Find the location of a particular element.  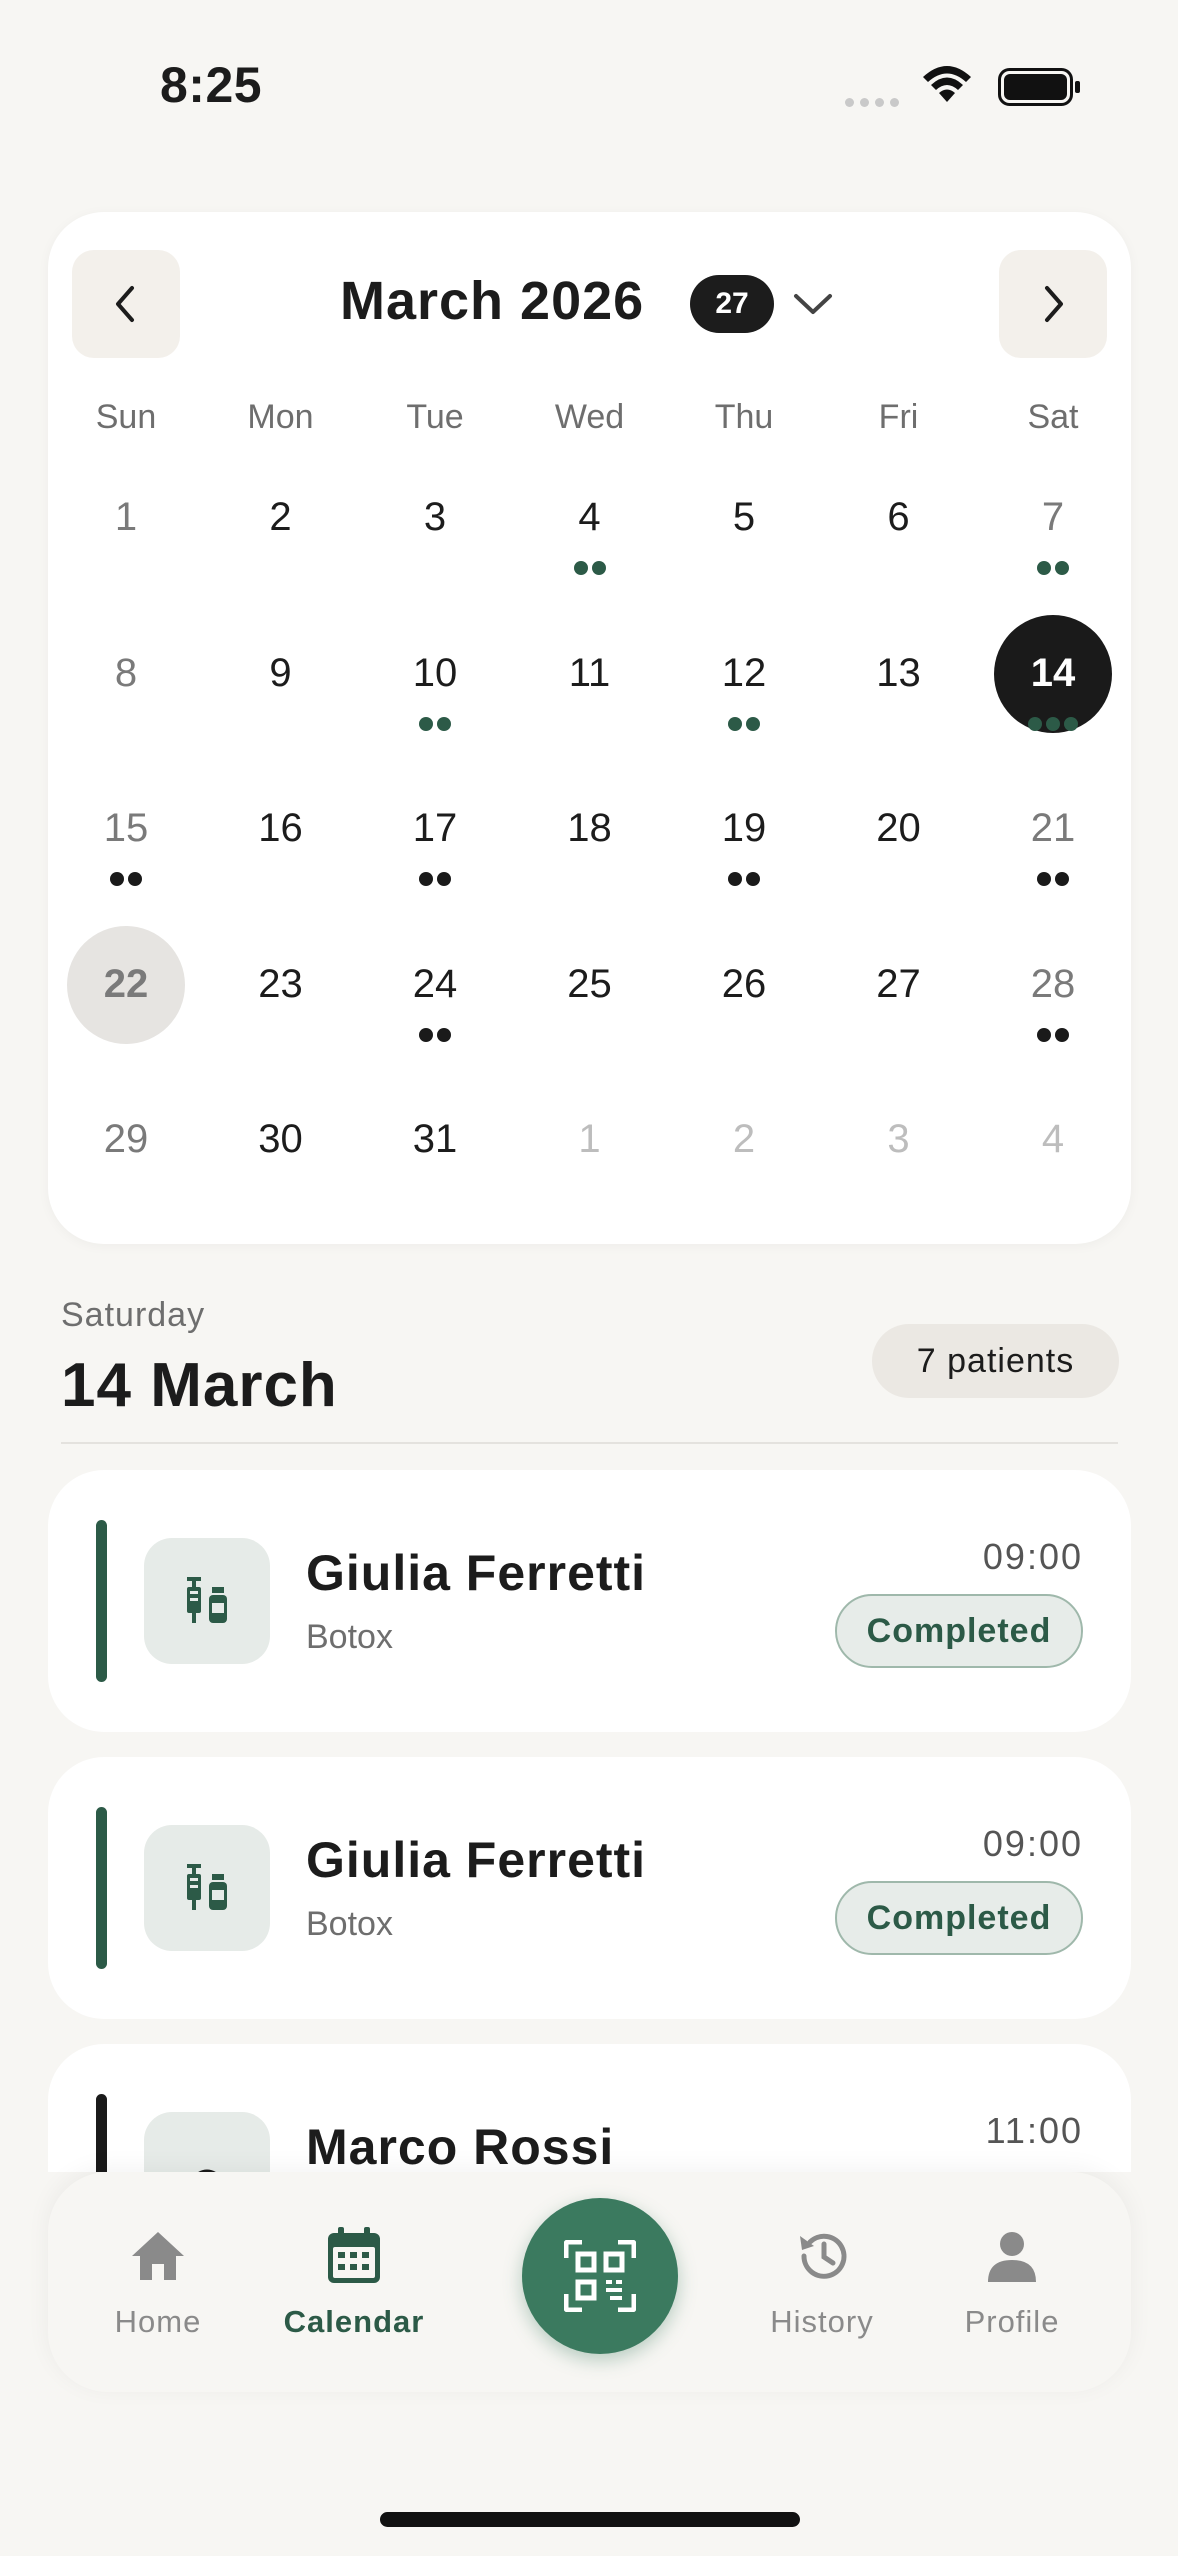

tab-calendar: Calendar is located at coordinates (354, 2280).